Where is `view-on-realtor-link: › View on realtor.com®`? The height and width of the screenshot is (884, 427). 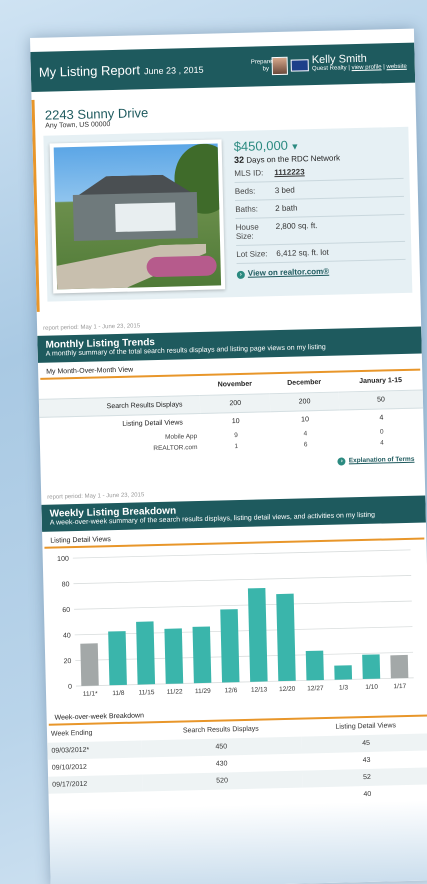 view-on-realtor-link: › View on realtor.com® is located at coordinates (321, 272).